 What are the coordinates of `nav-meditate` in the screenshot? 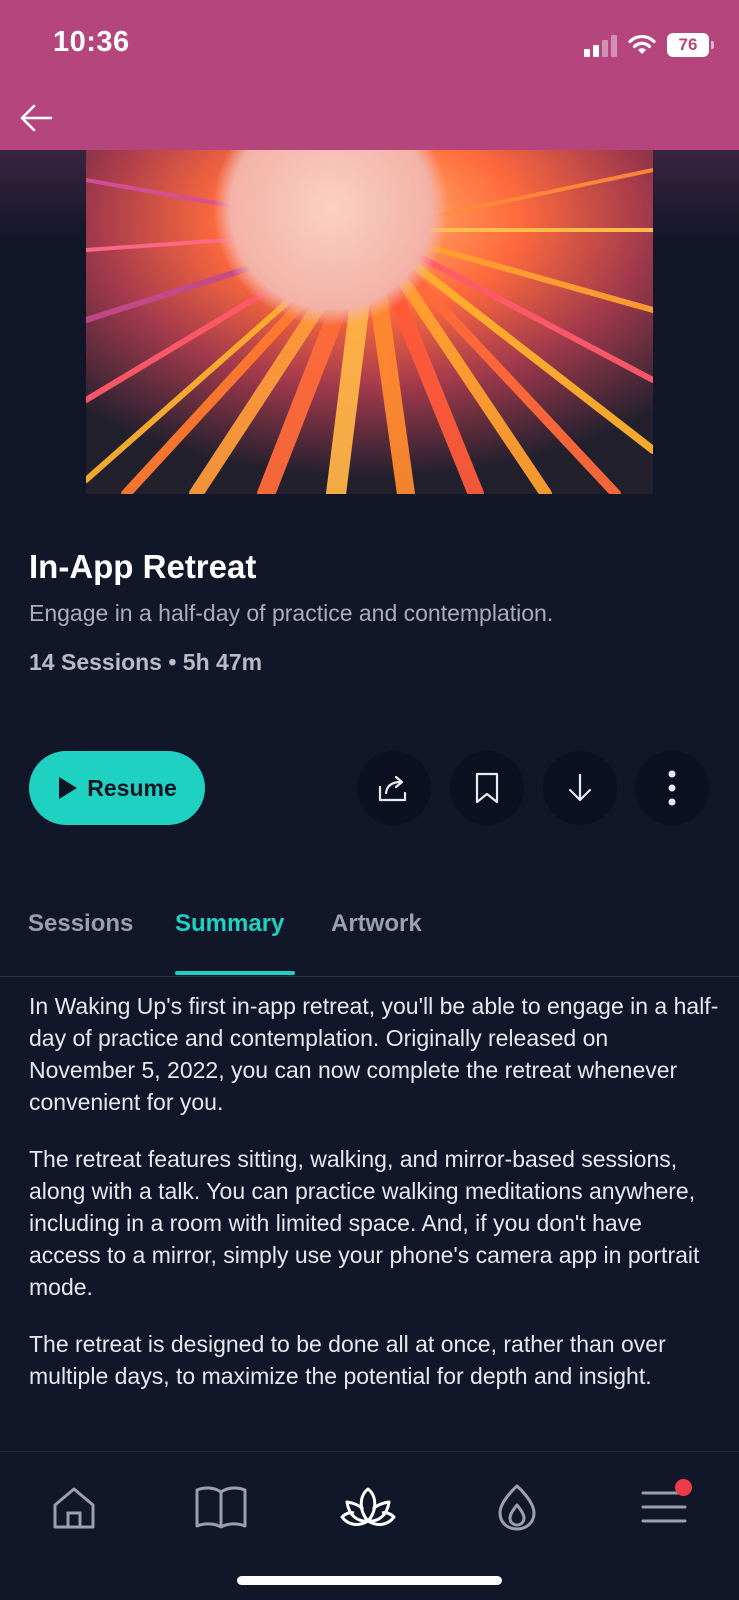 It's located at (368, 1507).